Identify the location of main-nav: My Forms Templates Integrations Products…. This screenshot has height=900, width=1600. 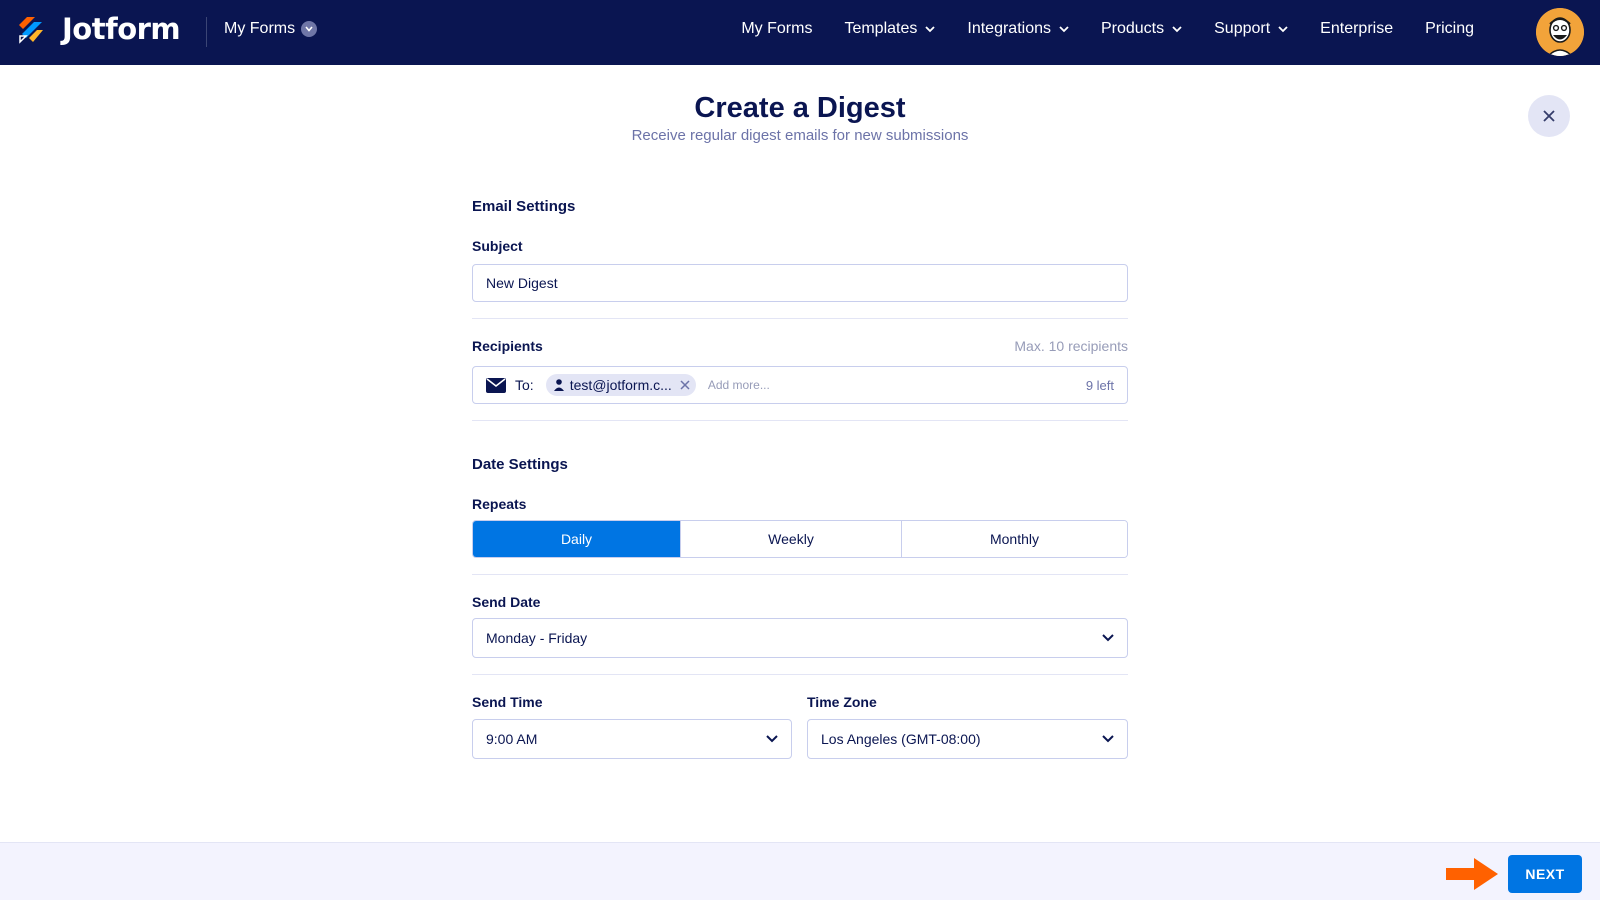
(1091, 29).